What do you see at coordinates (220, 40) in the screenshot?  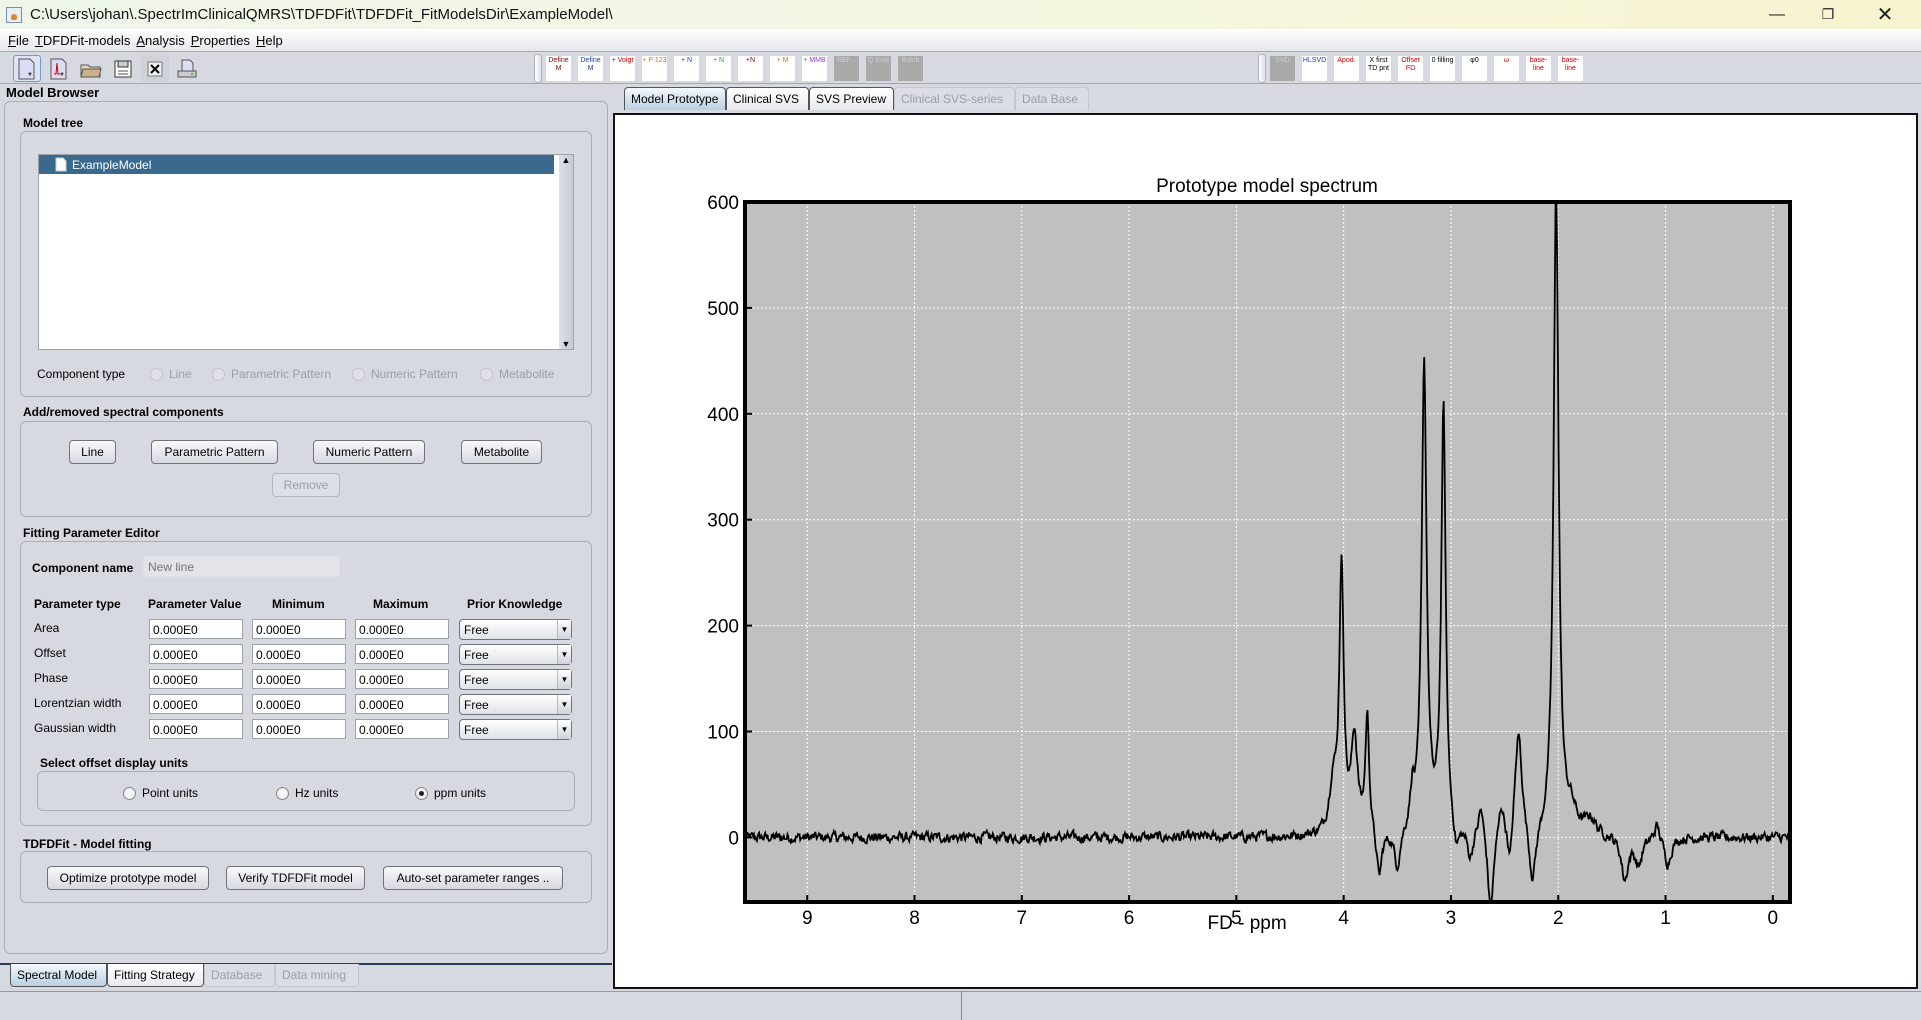 I see `menu-properties: Properties` at bounding box center [220, 40].